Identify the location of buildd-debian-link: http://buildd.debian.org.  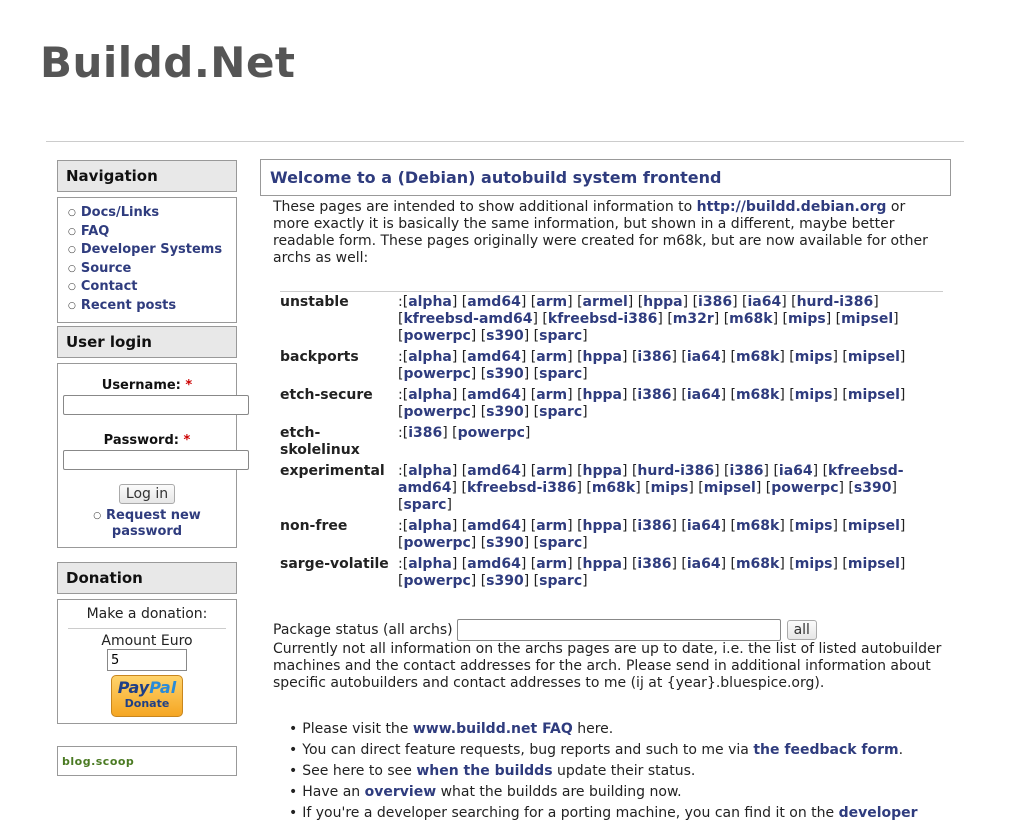
(792, 207).